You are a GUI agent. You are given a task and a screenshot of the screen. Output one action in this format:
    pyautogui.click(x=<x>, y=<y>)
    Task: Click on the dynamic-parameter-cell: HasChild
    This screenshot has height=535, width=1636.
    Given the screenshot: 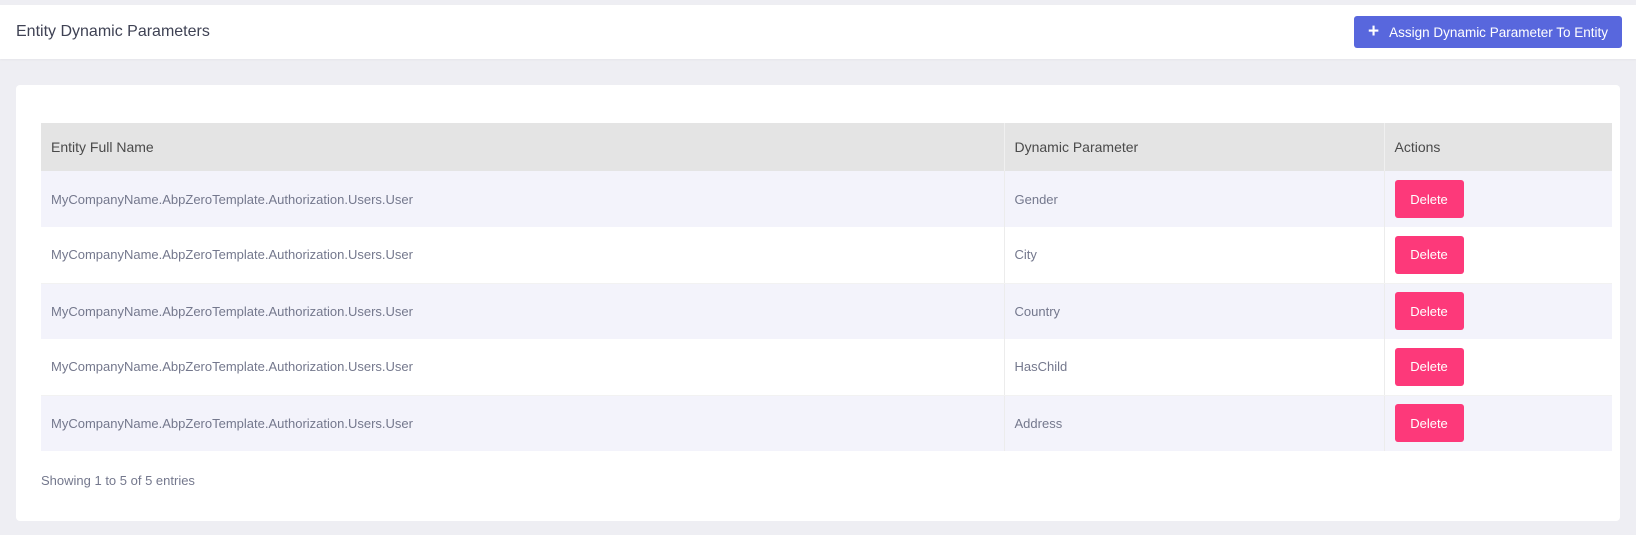 What is the action you would take?
    pyautogui.click(x=1194, y=367)
    